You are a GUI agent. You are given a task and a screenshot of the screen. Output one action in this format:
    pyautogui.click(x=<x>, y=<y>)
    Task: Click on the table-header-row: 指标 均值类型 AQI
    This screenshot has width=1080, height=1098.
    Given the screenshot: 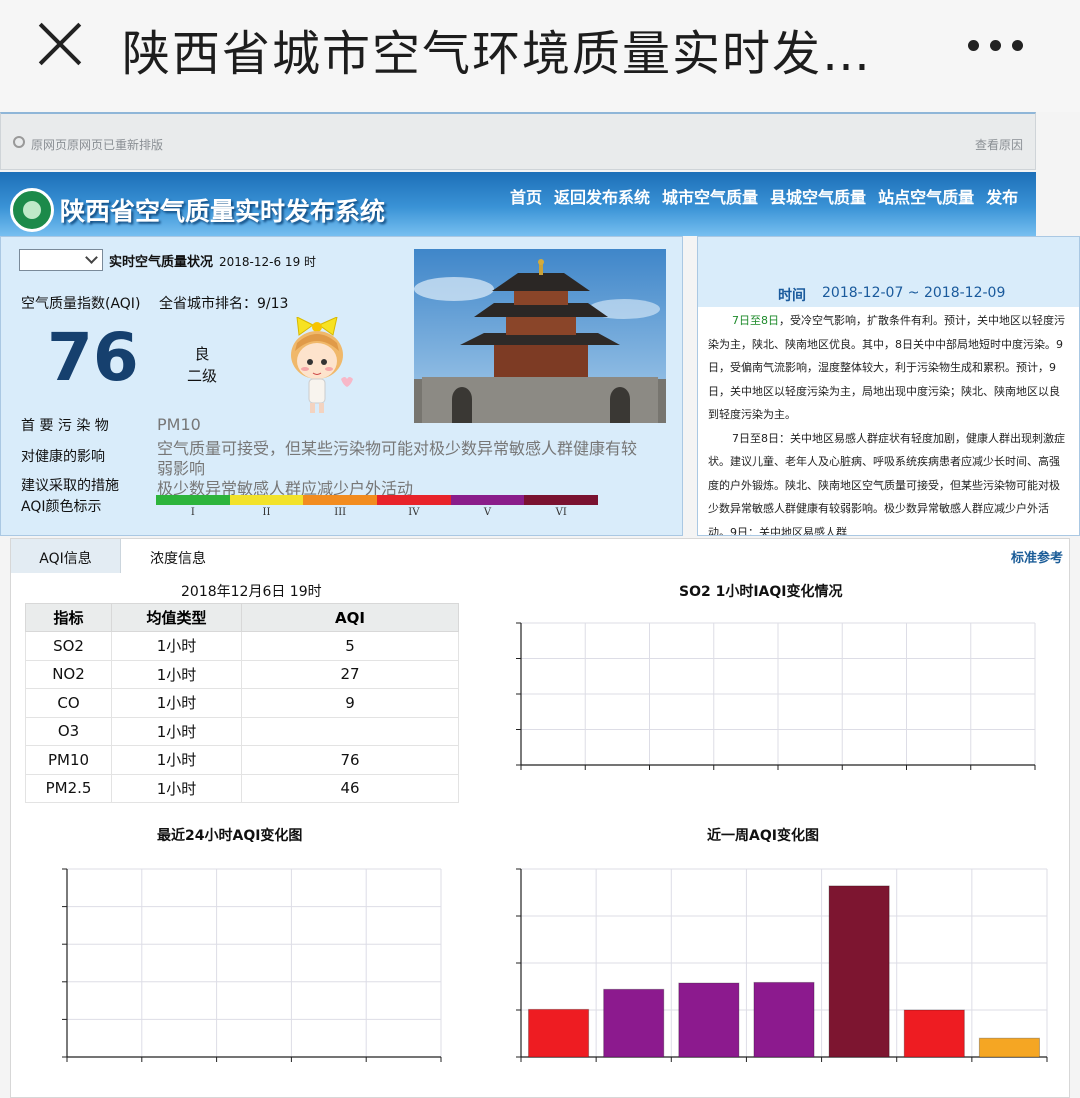 What is the action you would take?
    pyautogui.click(x=242, y=617)
    